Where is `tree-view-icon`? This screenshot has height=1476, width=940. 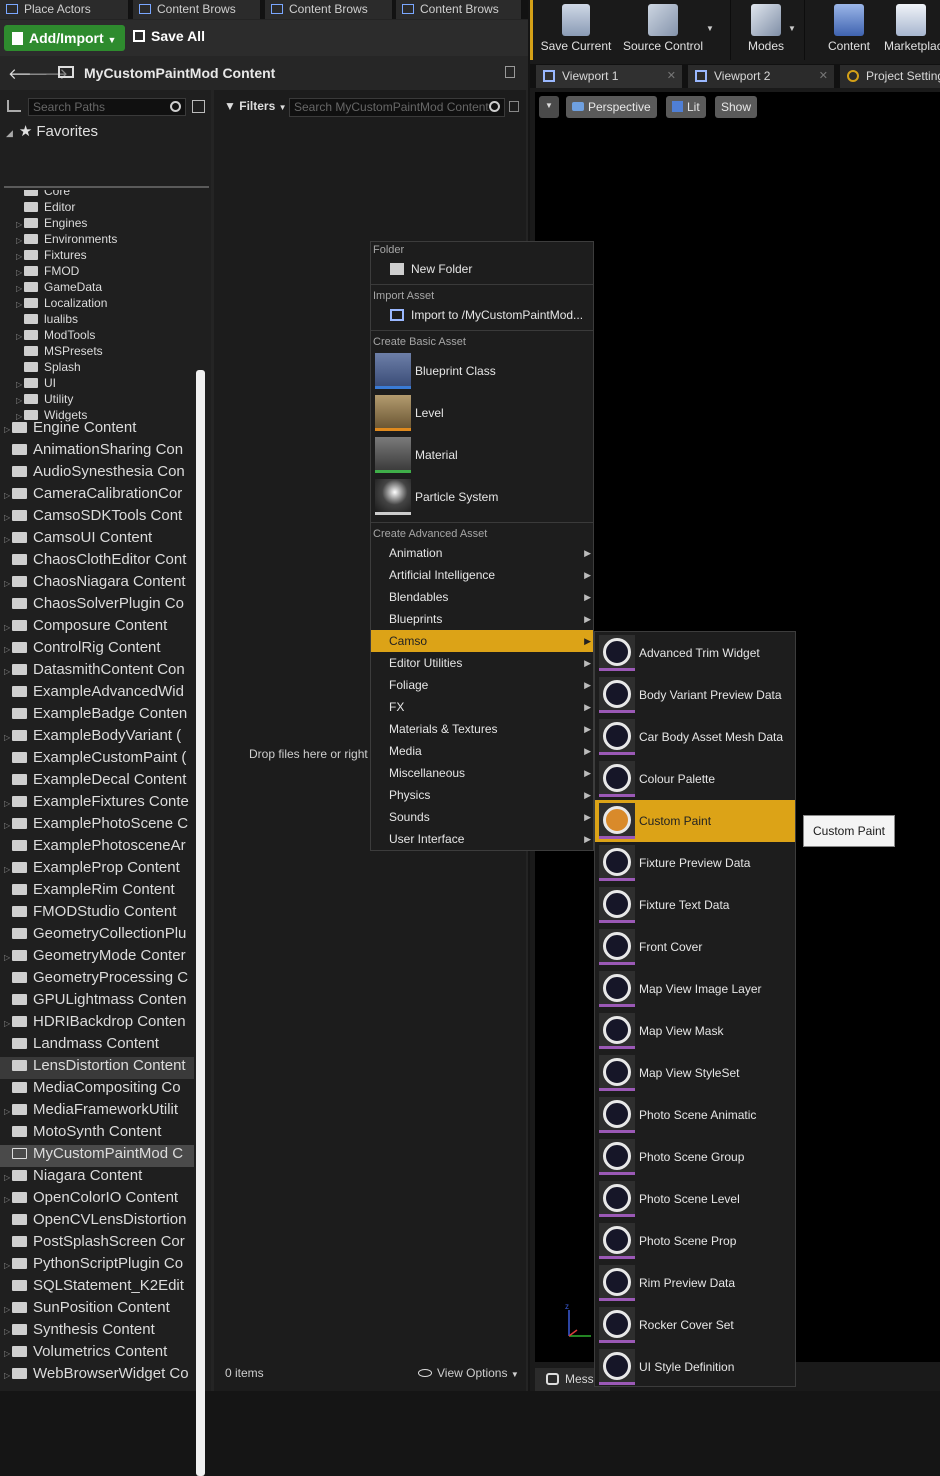 tree-view-icon is located at coordinates (14, 106).